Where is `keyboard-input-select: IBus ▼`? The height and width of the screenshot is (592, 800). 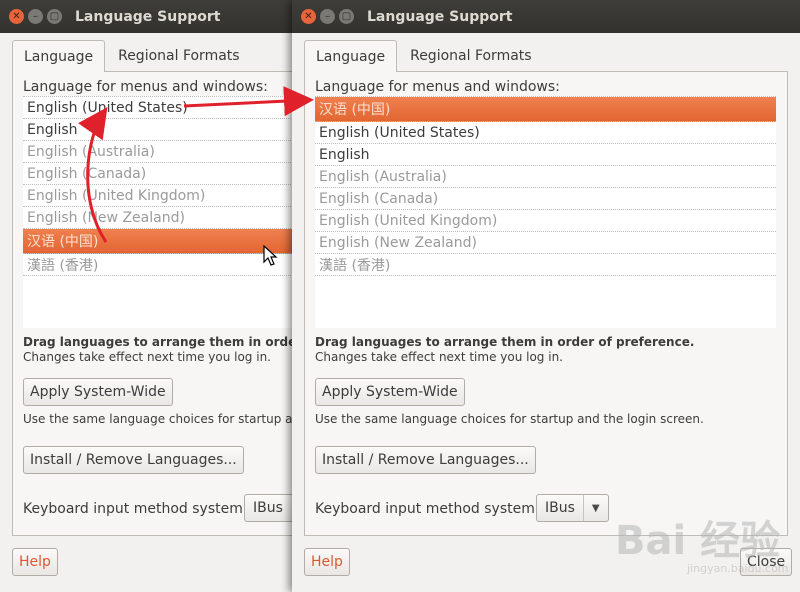
keyboard-input-select: IBus ▼ is located at coordinates (572, 508).